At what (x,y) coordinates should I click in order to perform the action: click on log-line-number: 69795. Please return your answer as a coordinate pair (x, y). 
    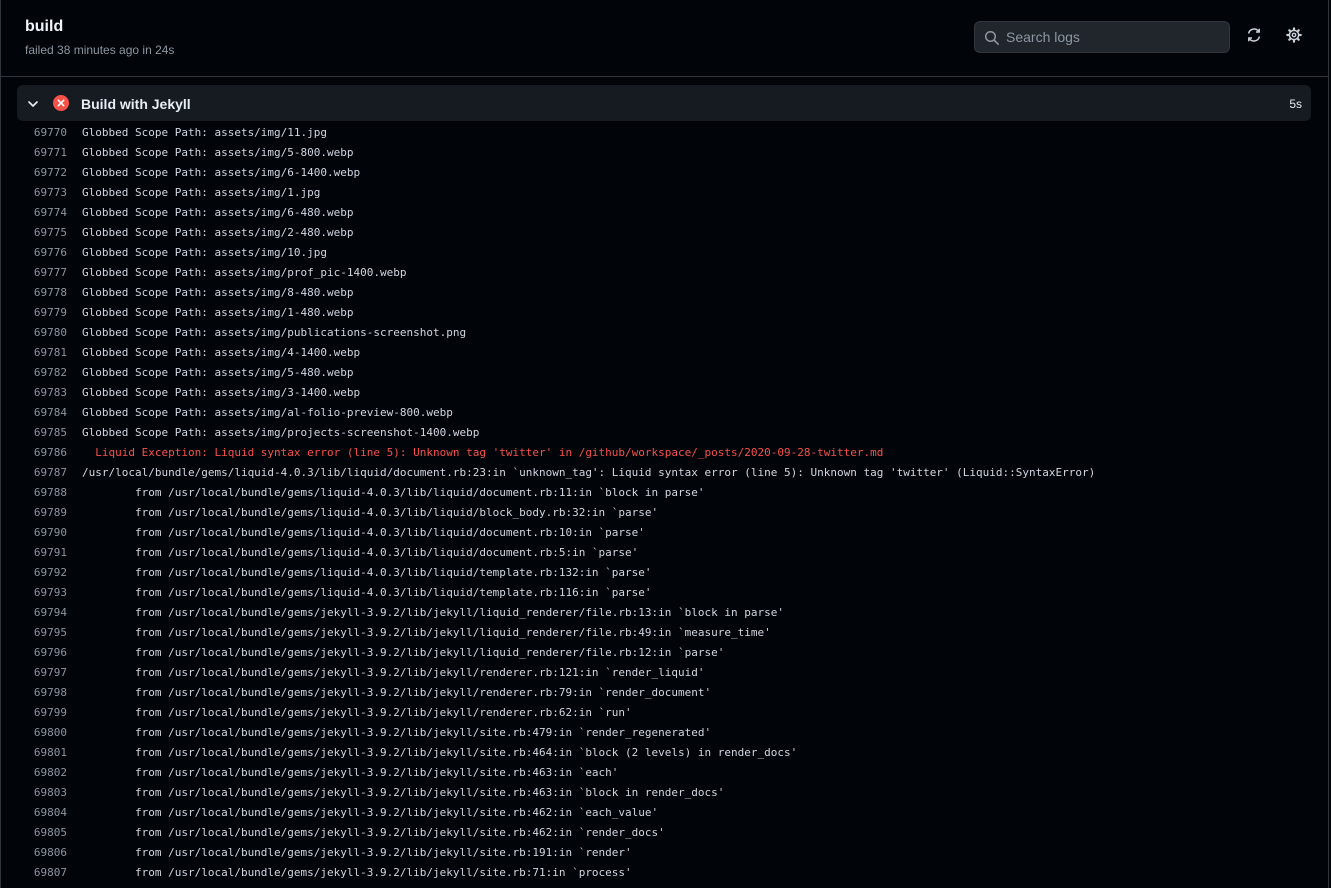
    Looking at the image, I should click on (42, 632).